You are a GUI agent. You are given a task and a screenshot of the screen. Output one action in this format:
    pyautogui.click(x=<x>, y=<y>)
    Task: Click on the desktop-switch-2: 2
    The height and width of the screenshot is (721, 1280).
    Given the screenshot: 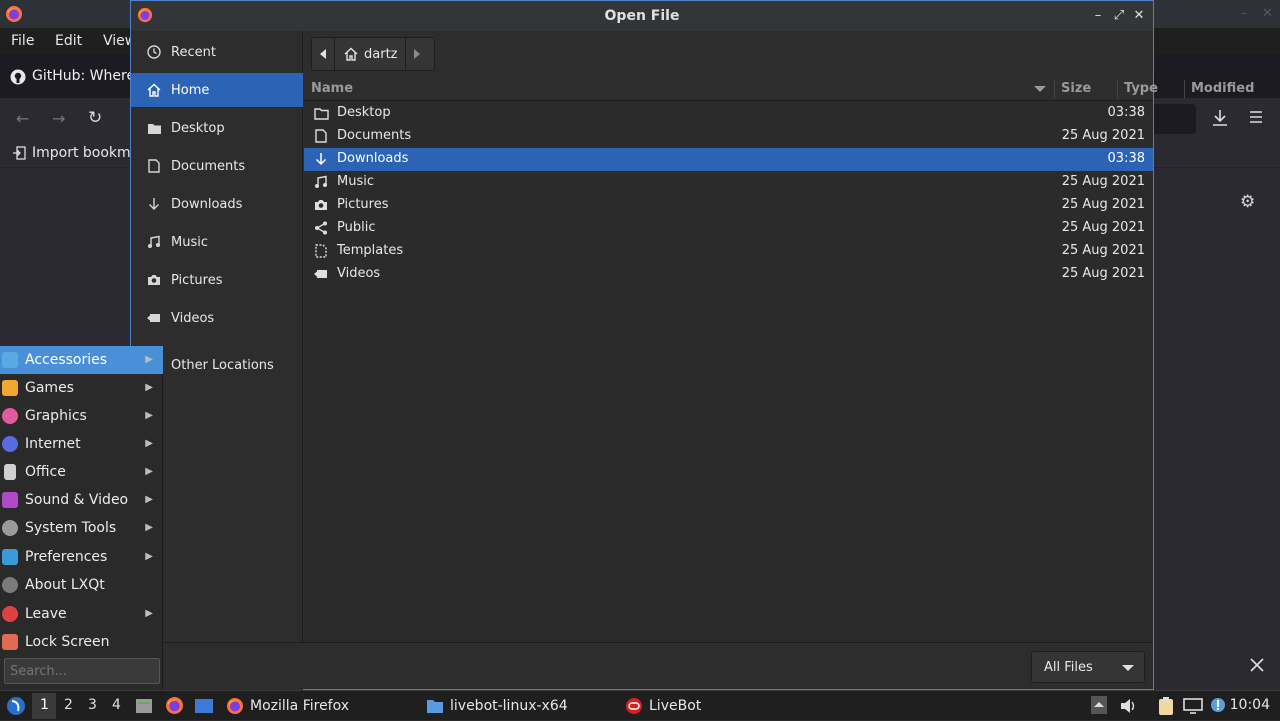 What is the action you would take?
    pyautogui.click(x=68, y=705)
    